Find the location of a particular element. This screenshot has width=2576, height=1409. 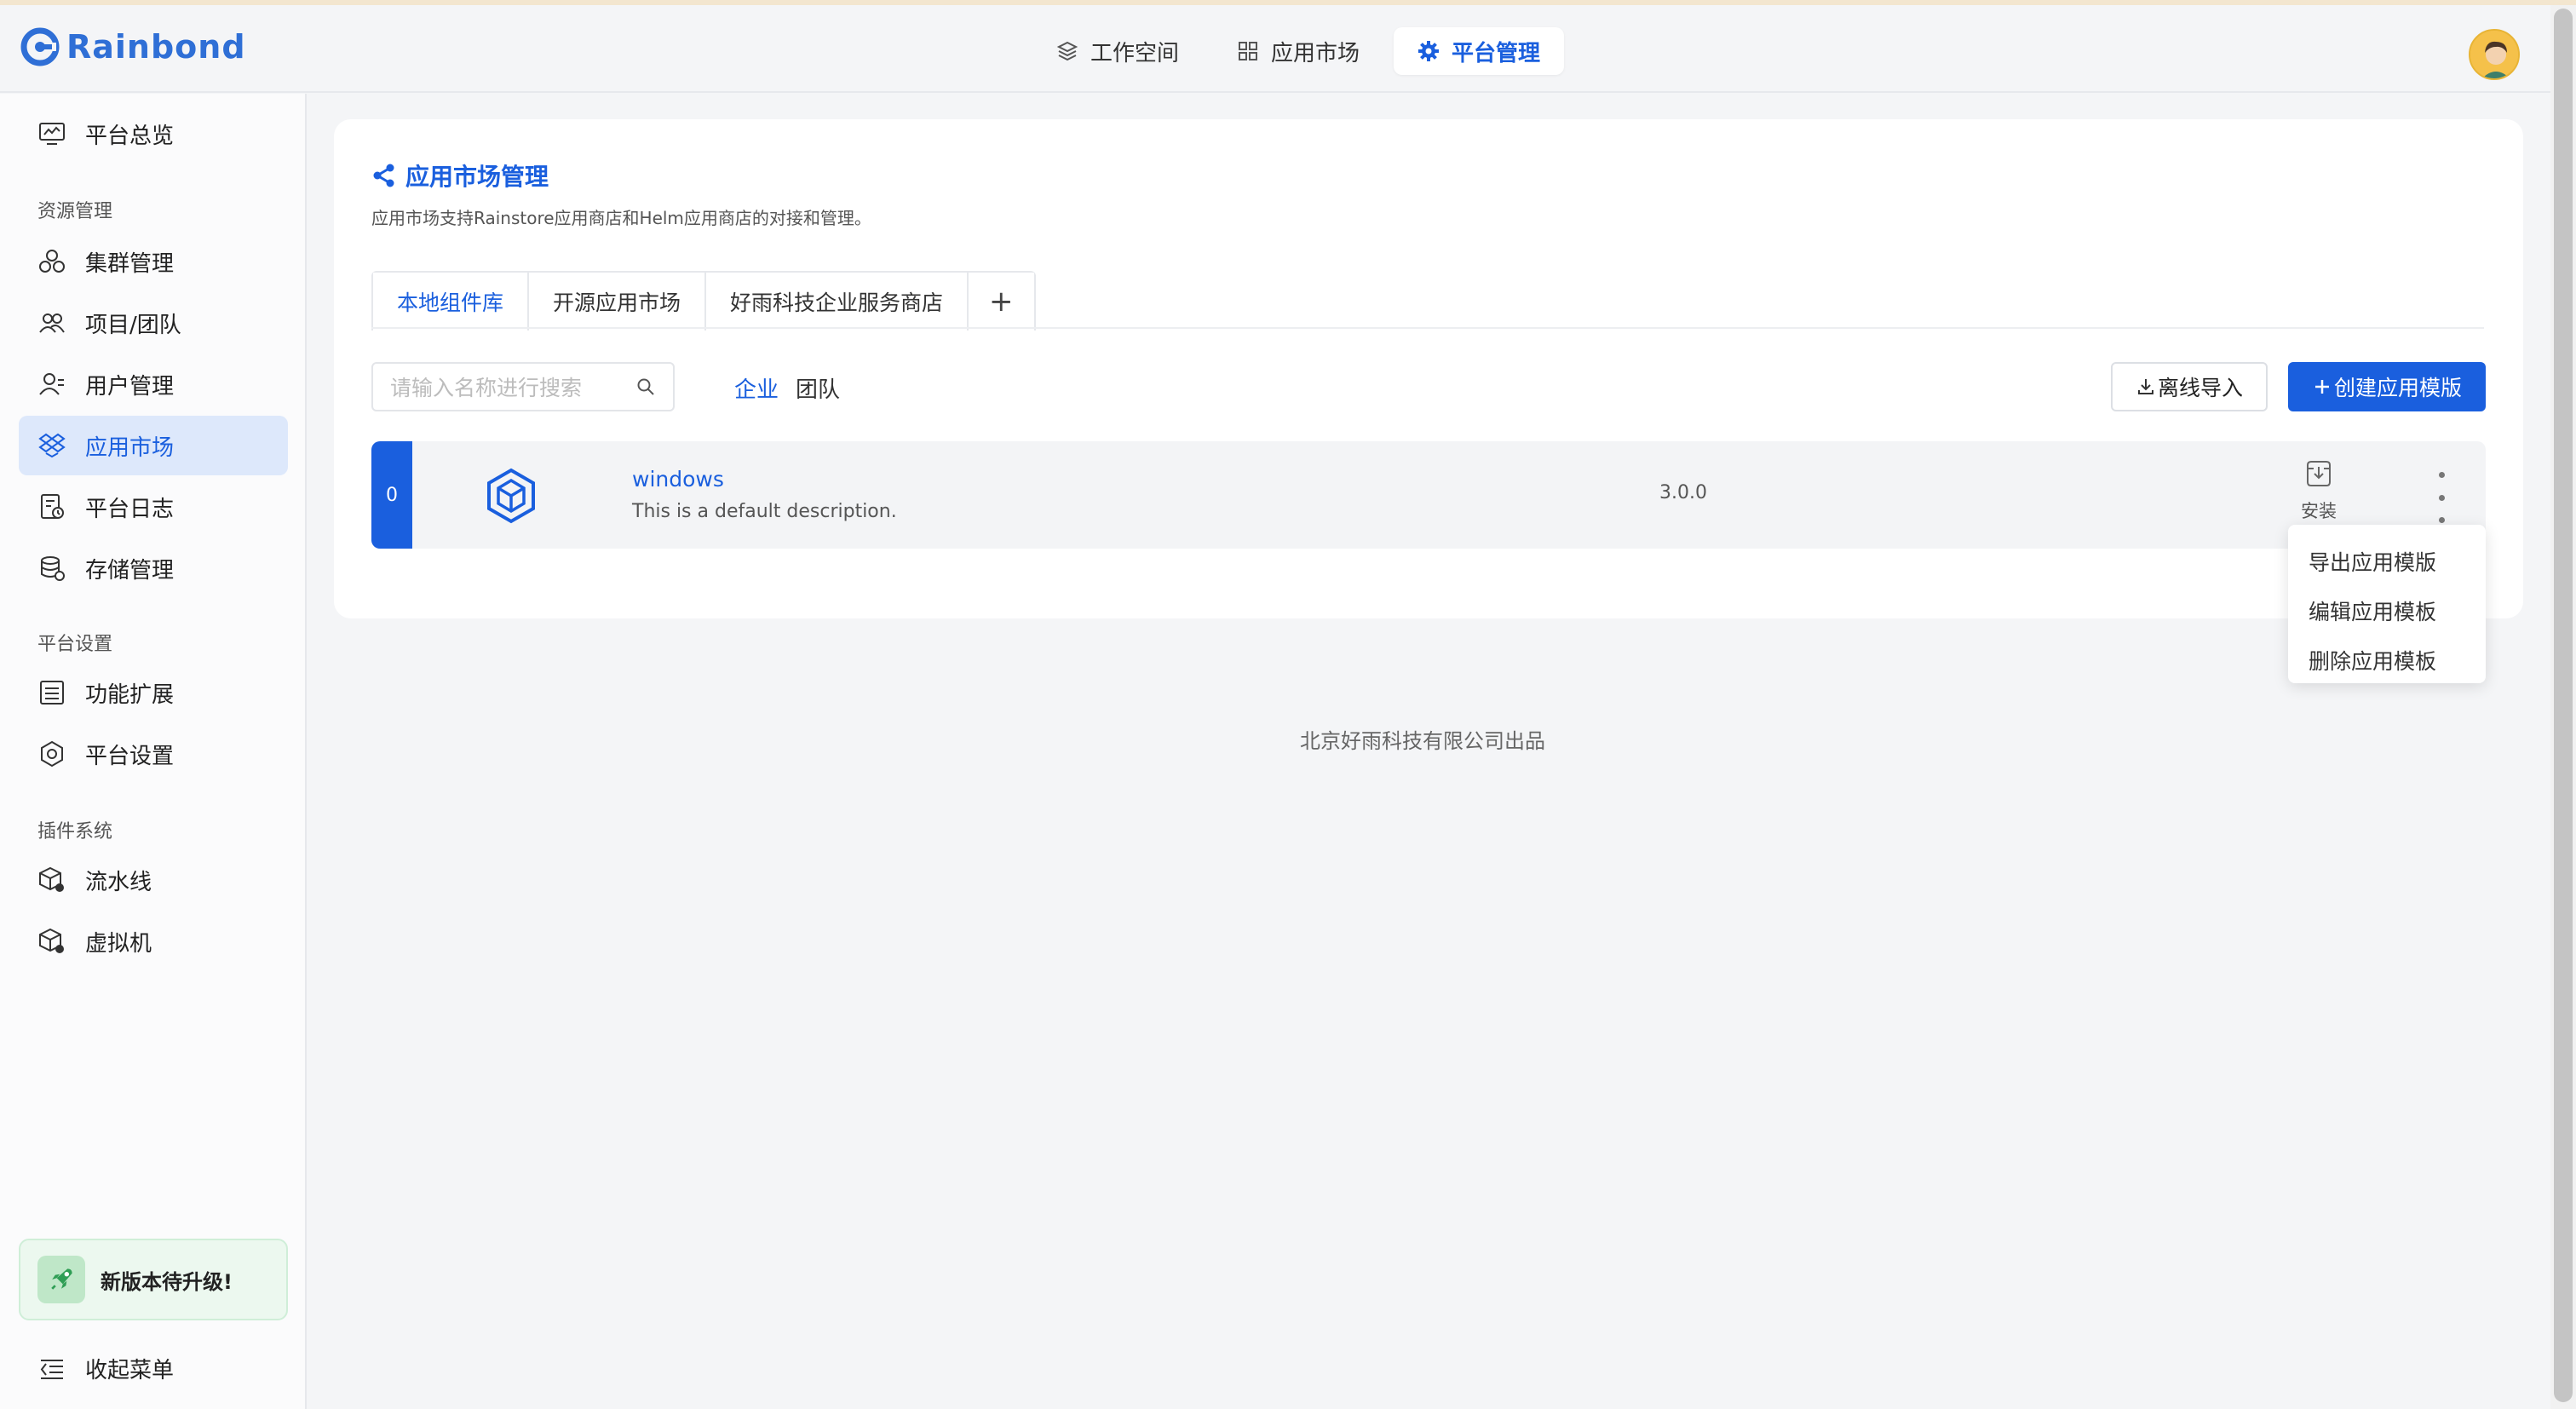

logo: Rainbond is located at coordinates (133, 46).